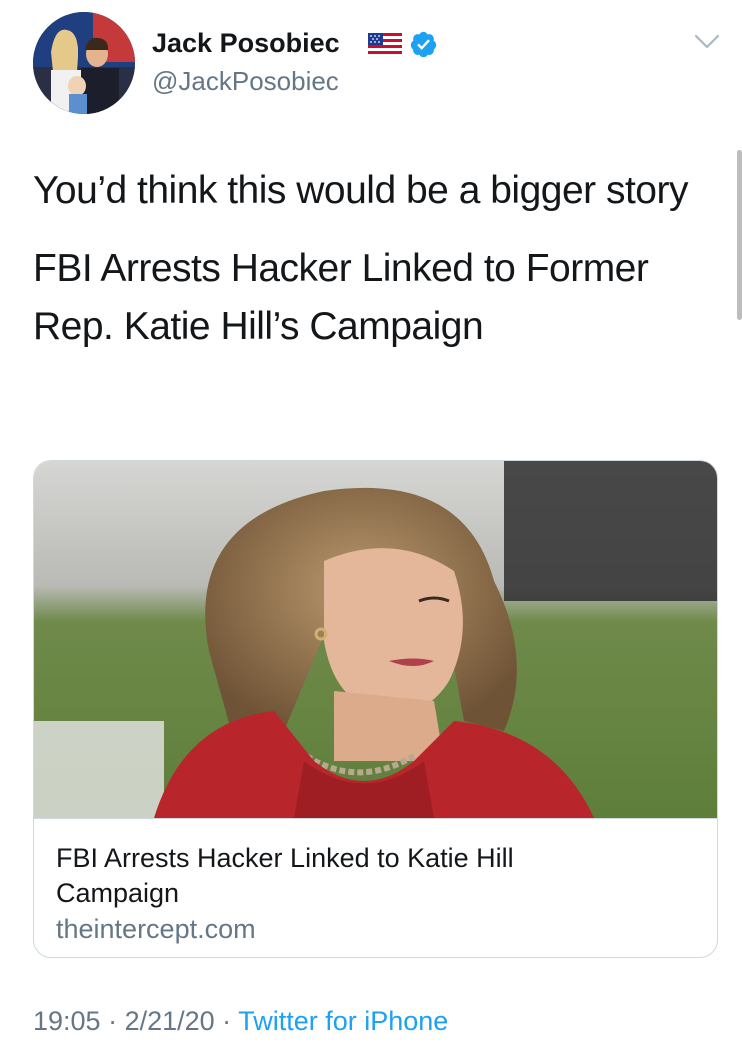 Image resolution: width=742 pixels, height=1057 pixels. I want to click on chevron-down-icon, so click(707, 42).